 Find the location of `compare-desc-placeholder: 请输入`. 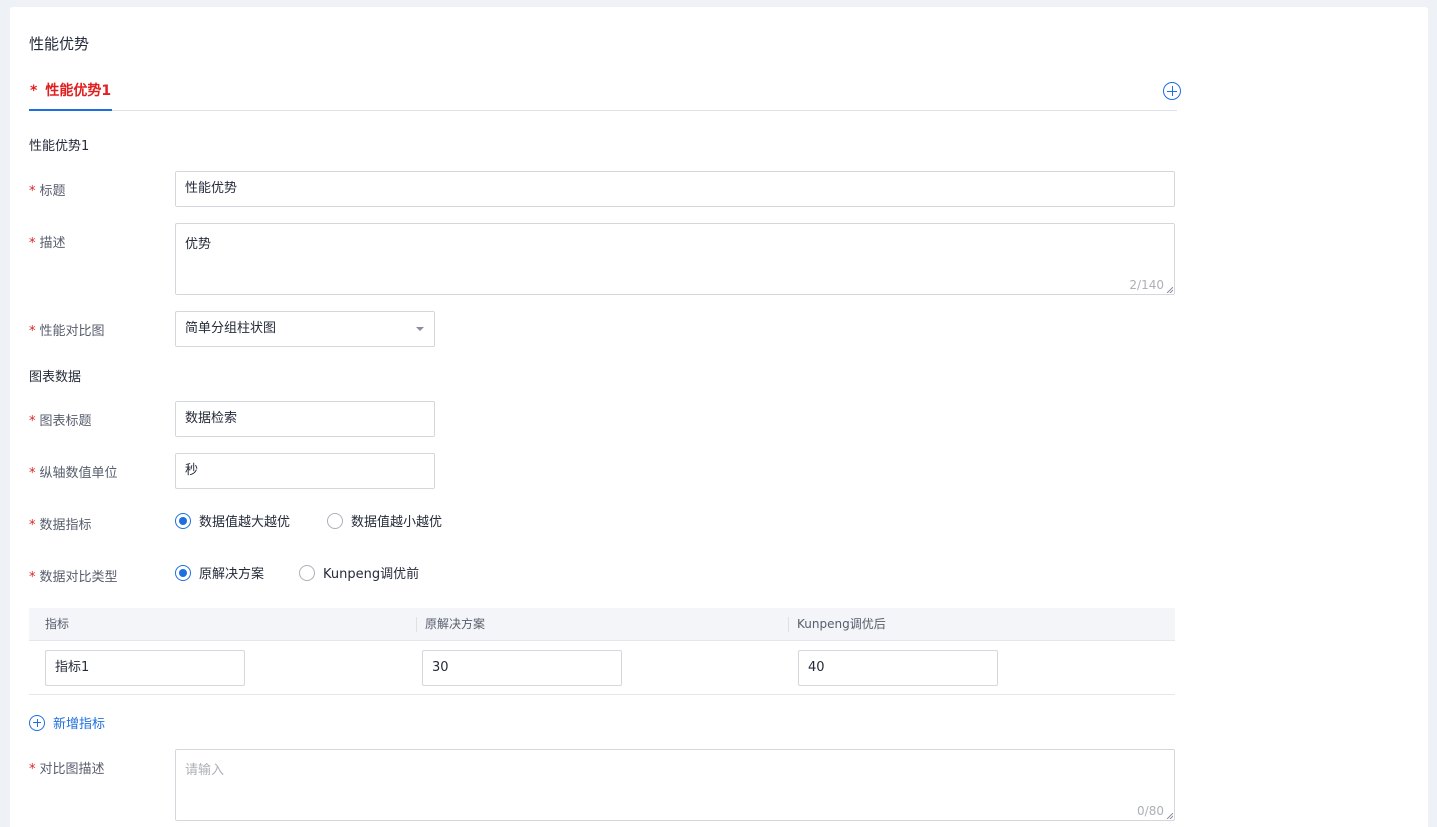

compare-desc-placeholder: 请输入 is located at coordinates (205, 770).